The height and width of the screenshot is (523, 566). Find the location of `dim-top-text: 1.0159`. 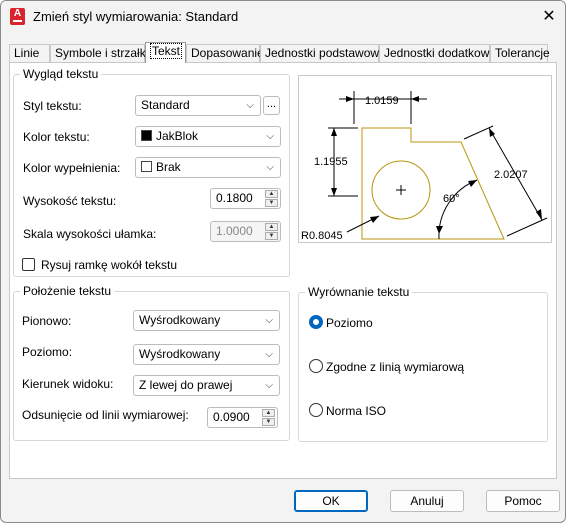

dim-top-text: 1.0159 is located at coordinates (382, 101).